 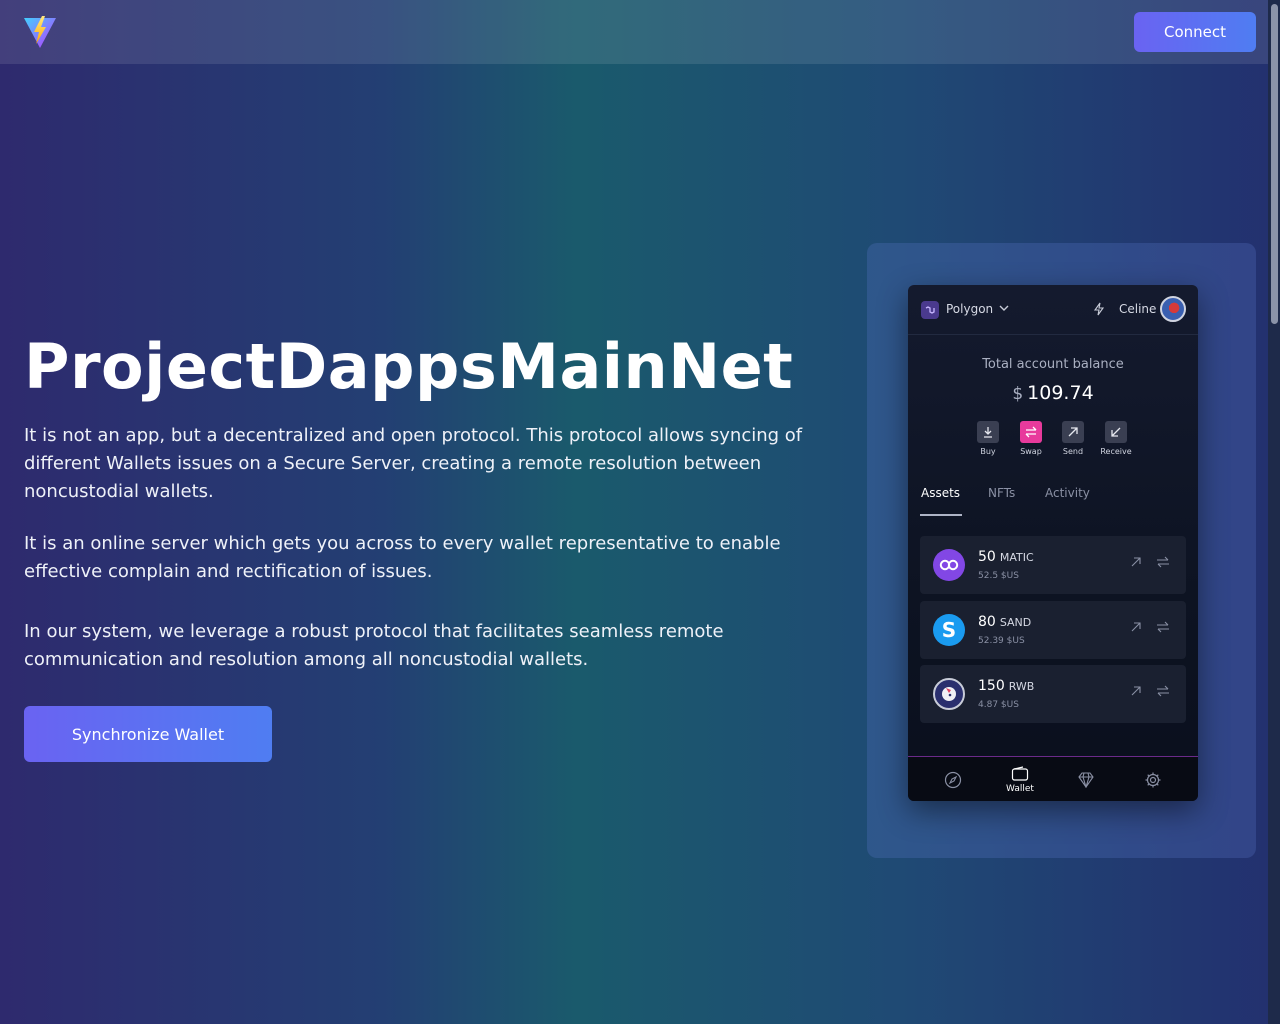 What do you see at coordinates (1274, 164) in the screenshot?
I see `scrollbar-thumb` at bounding box center [1274, 164].